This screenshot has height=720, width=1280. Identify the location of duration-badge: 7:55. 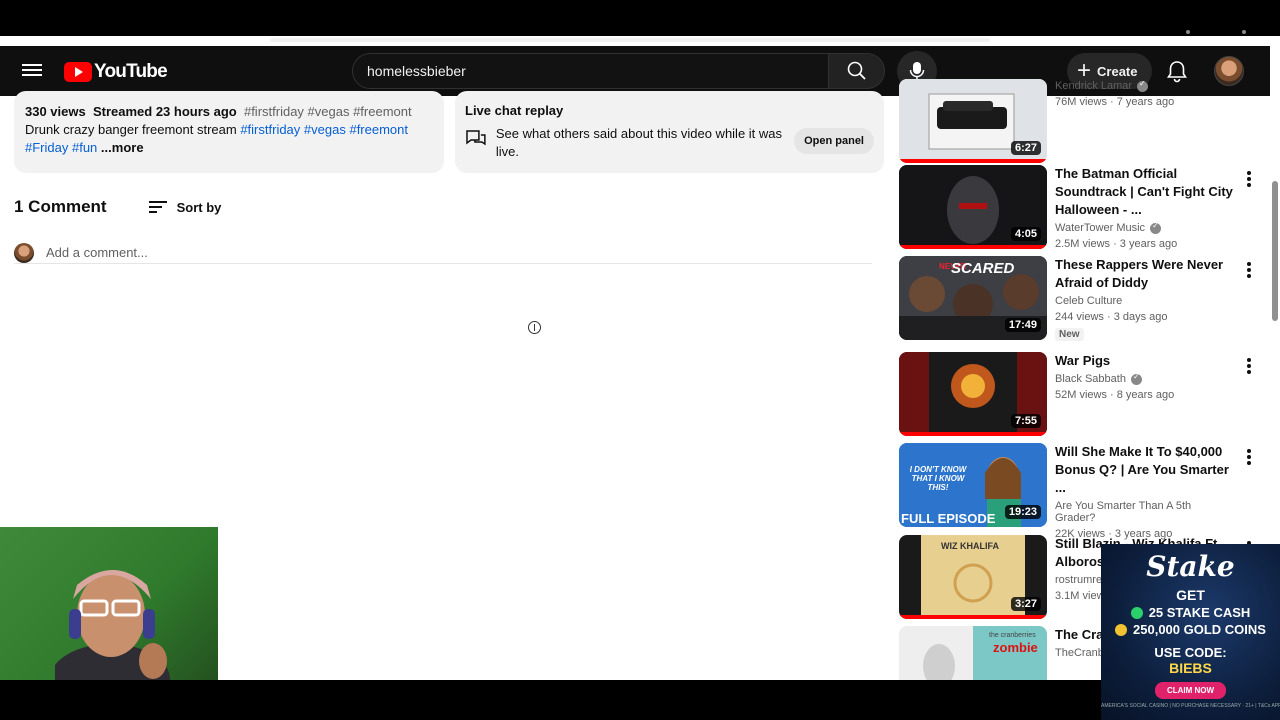
(1025, 421).